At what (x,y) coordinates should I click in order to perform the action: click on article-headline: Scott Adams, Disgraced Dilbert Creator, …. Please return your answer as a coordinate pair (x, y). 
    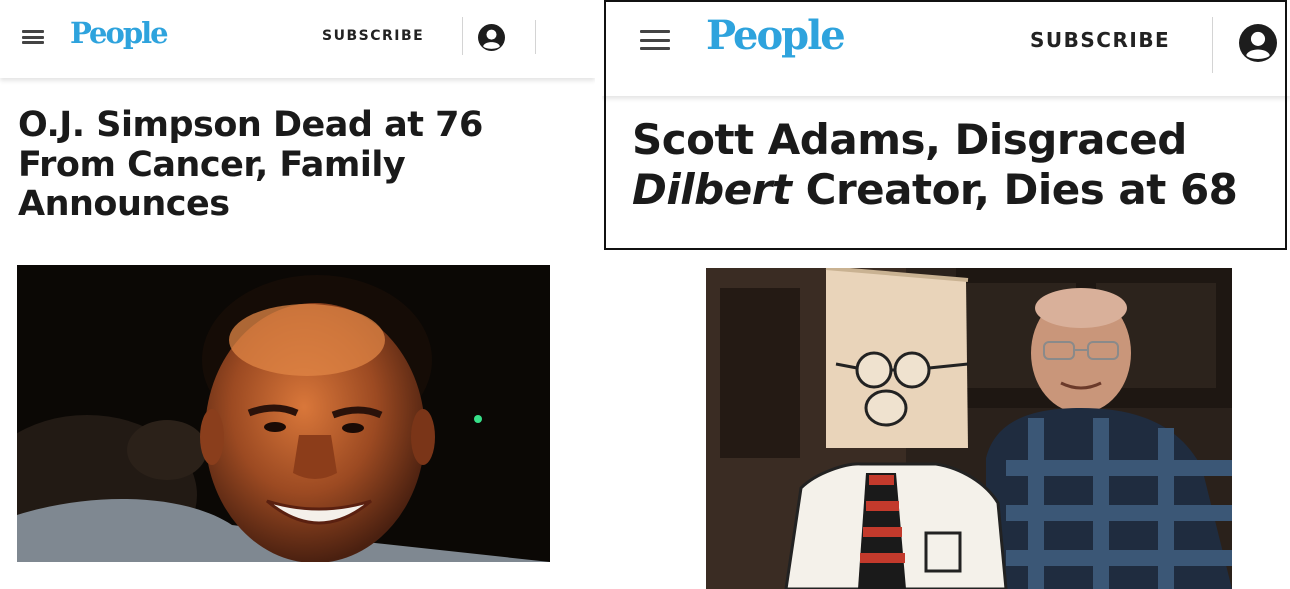
    Looking at the image, I should click on (961, 165).